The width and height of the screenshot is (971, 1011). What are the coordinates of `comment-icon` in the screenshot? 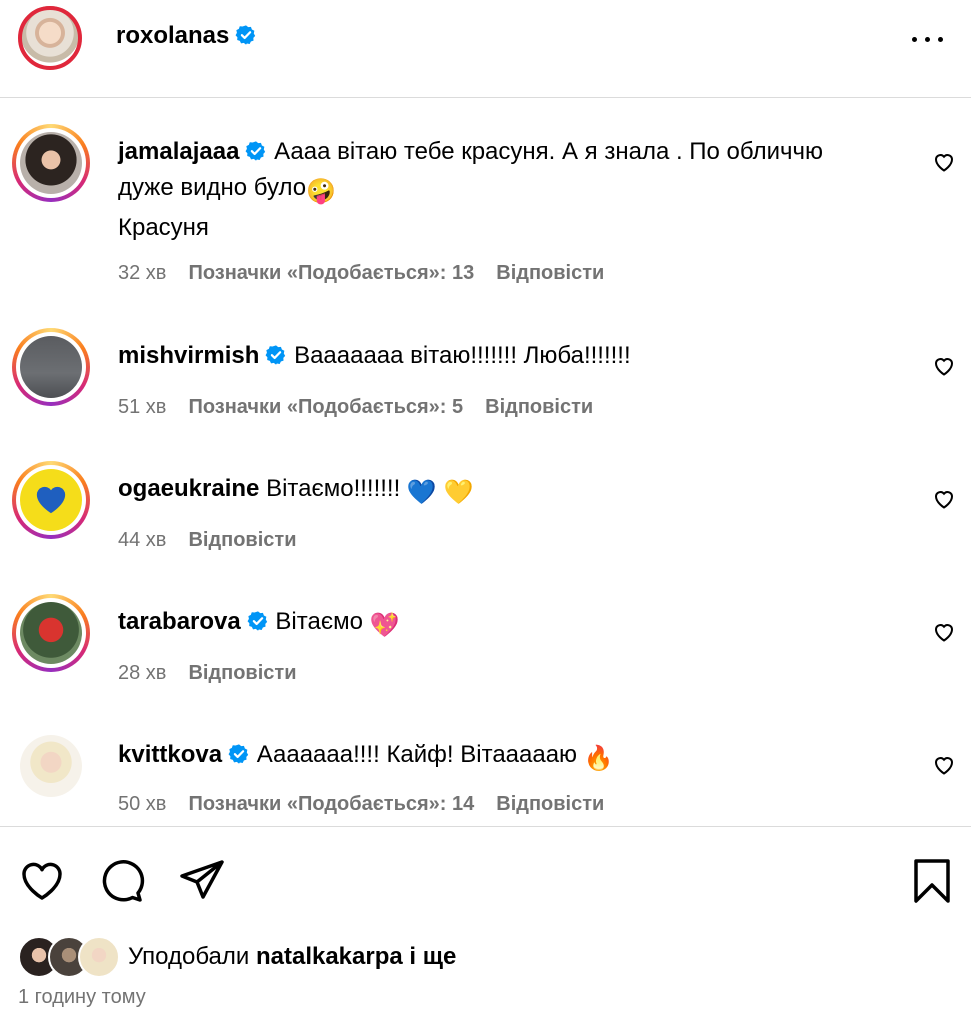 It's located at (122, 881).